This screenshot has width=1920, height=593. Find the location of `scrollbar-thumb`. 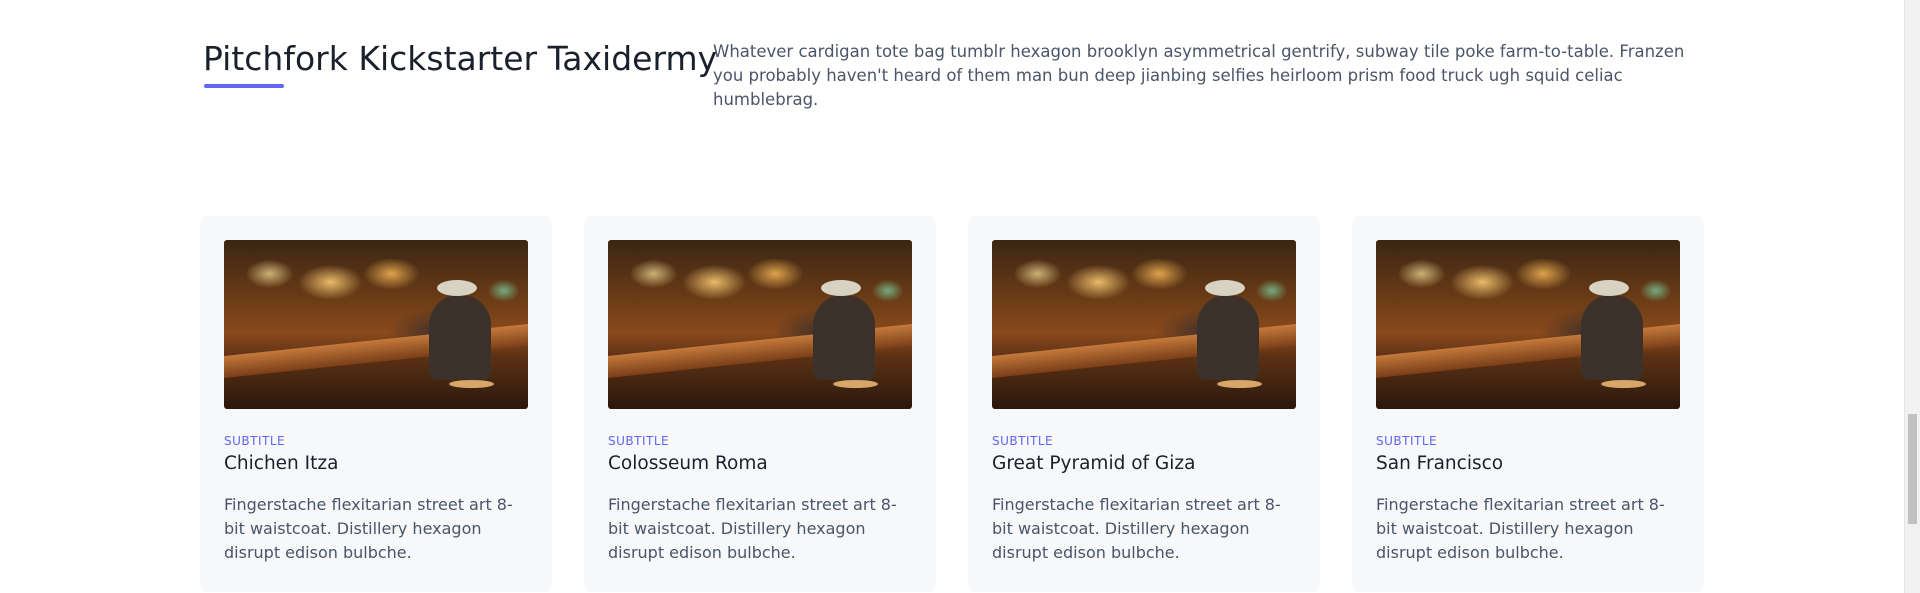

scrollbar-thumb is located at coordinates (1912, 469).